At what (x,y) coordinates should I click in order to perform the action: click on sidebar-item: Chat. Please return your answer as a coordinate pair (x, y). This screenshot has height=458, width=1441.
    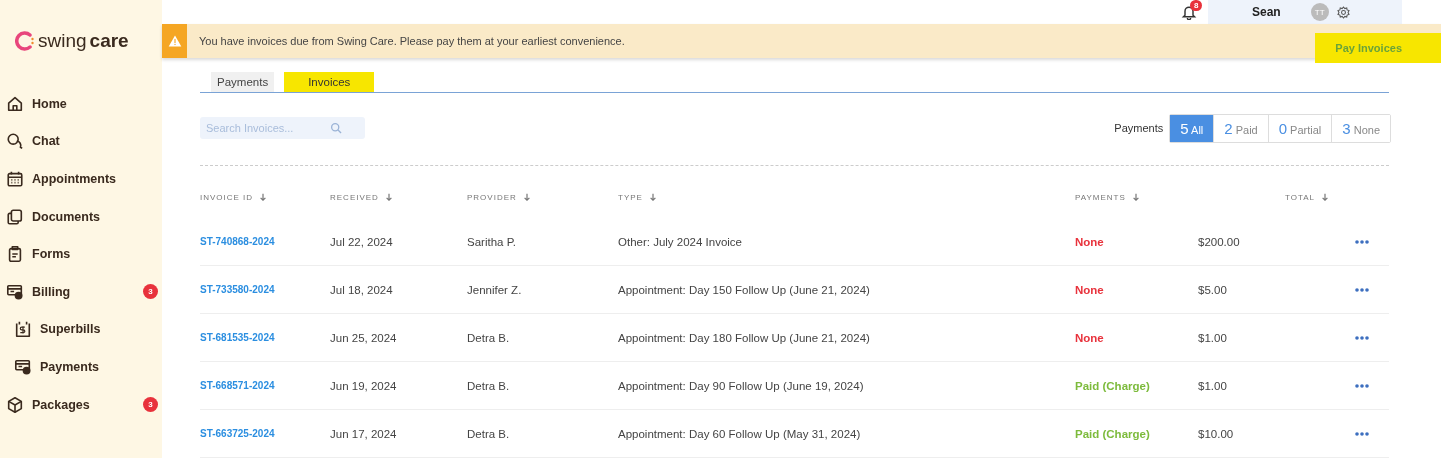
    Looking at the image, I should click on (81, 141).